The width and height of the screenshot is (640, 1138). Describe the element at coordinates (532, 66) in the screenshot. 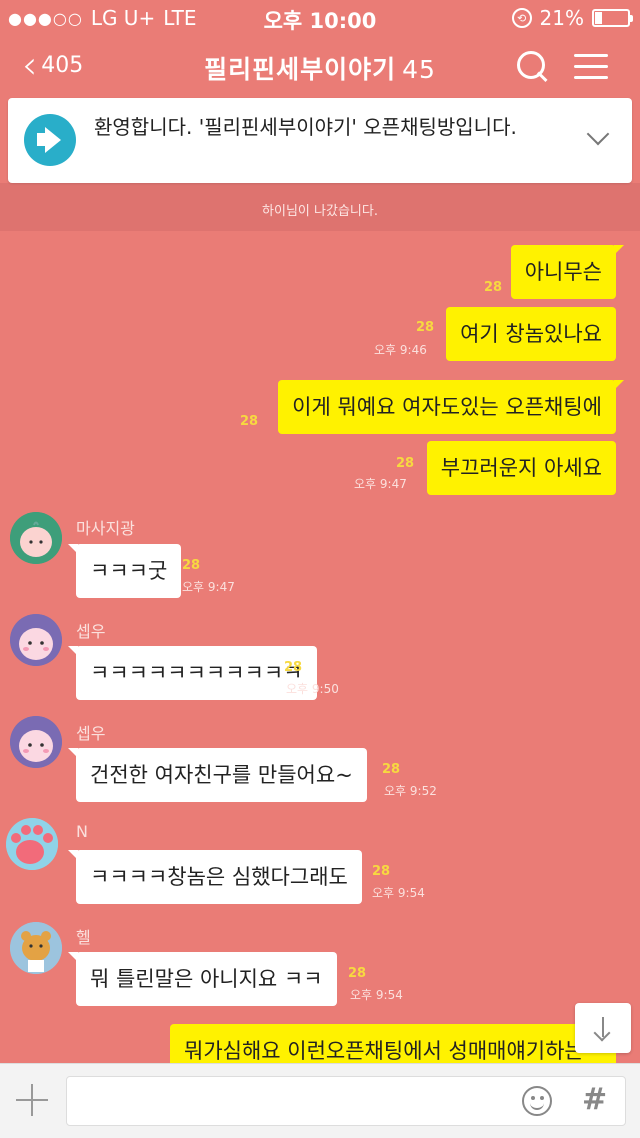

I see `search-icon` at that location.